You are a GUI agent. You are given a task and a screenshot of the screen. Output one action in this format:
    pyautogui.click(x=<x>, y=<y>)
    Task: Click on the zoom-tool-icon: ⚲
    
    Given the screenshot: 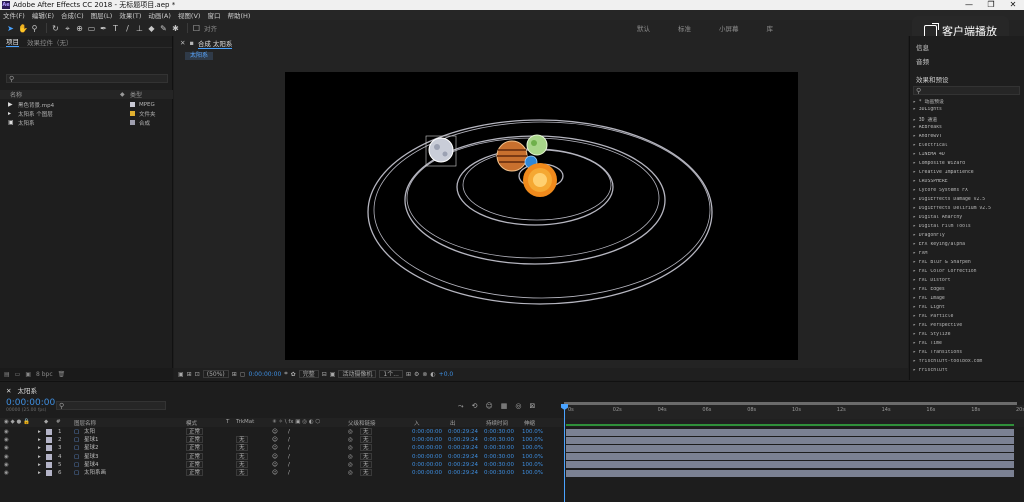 What is the action you would take?
    pyautogui.click(x=34, y=28)
    